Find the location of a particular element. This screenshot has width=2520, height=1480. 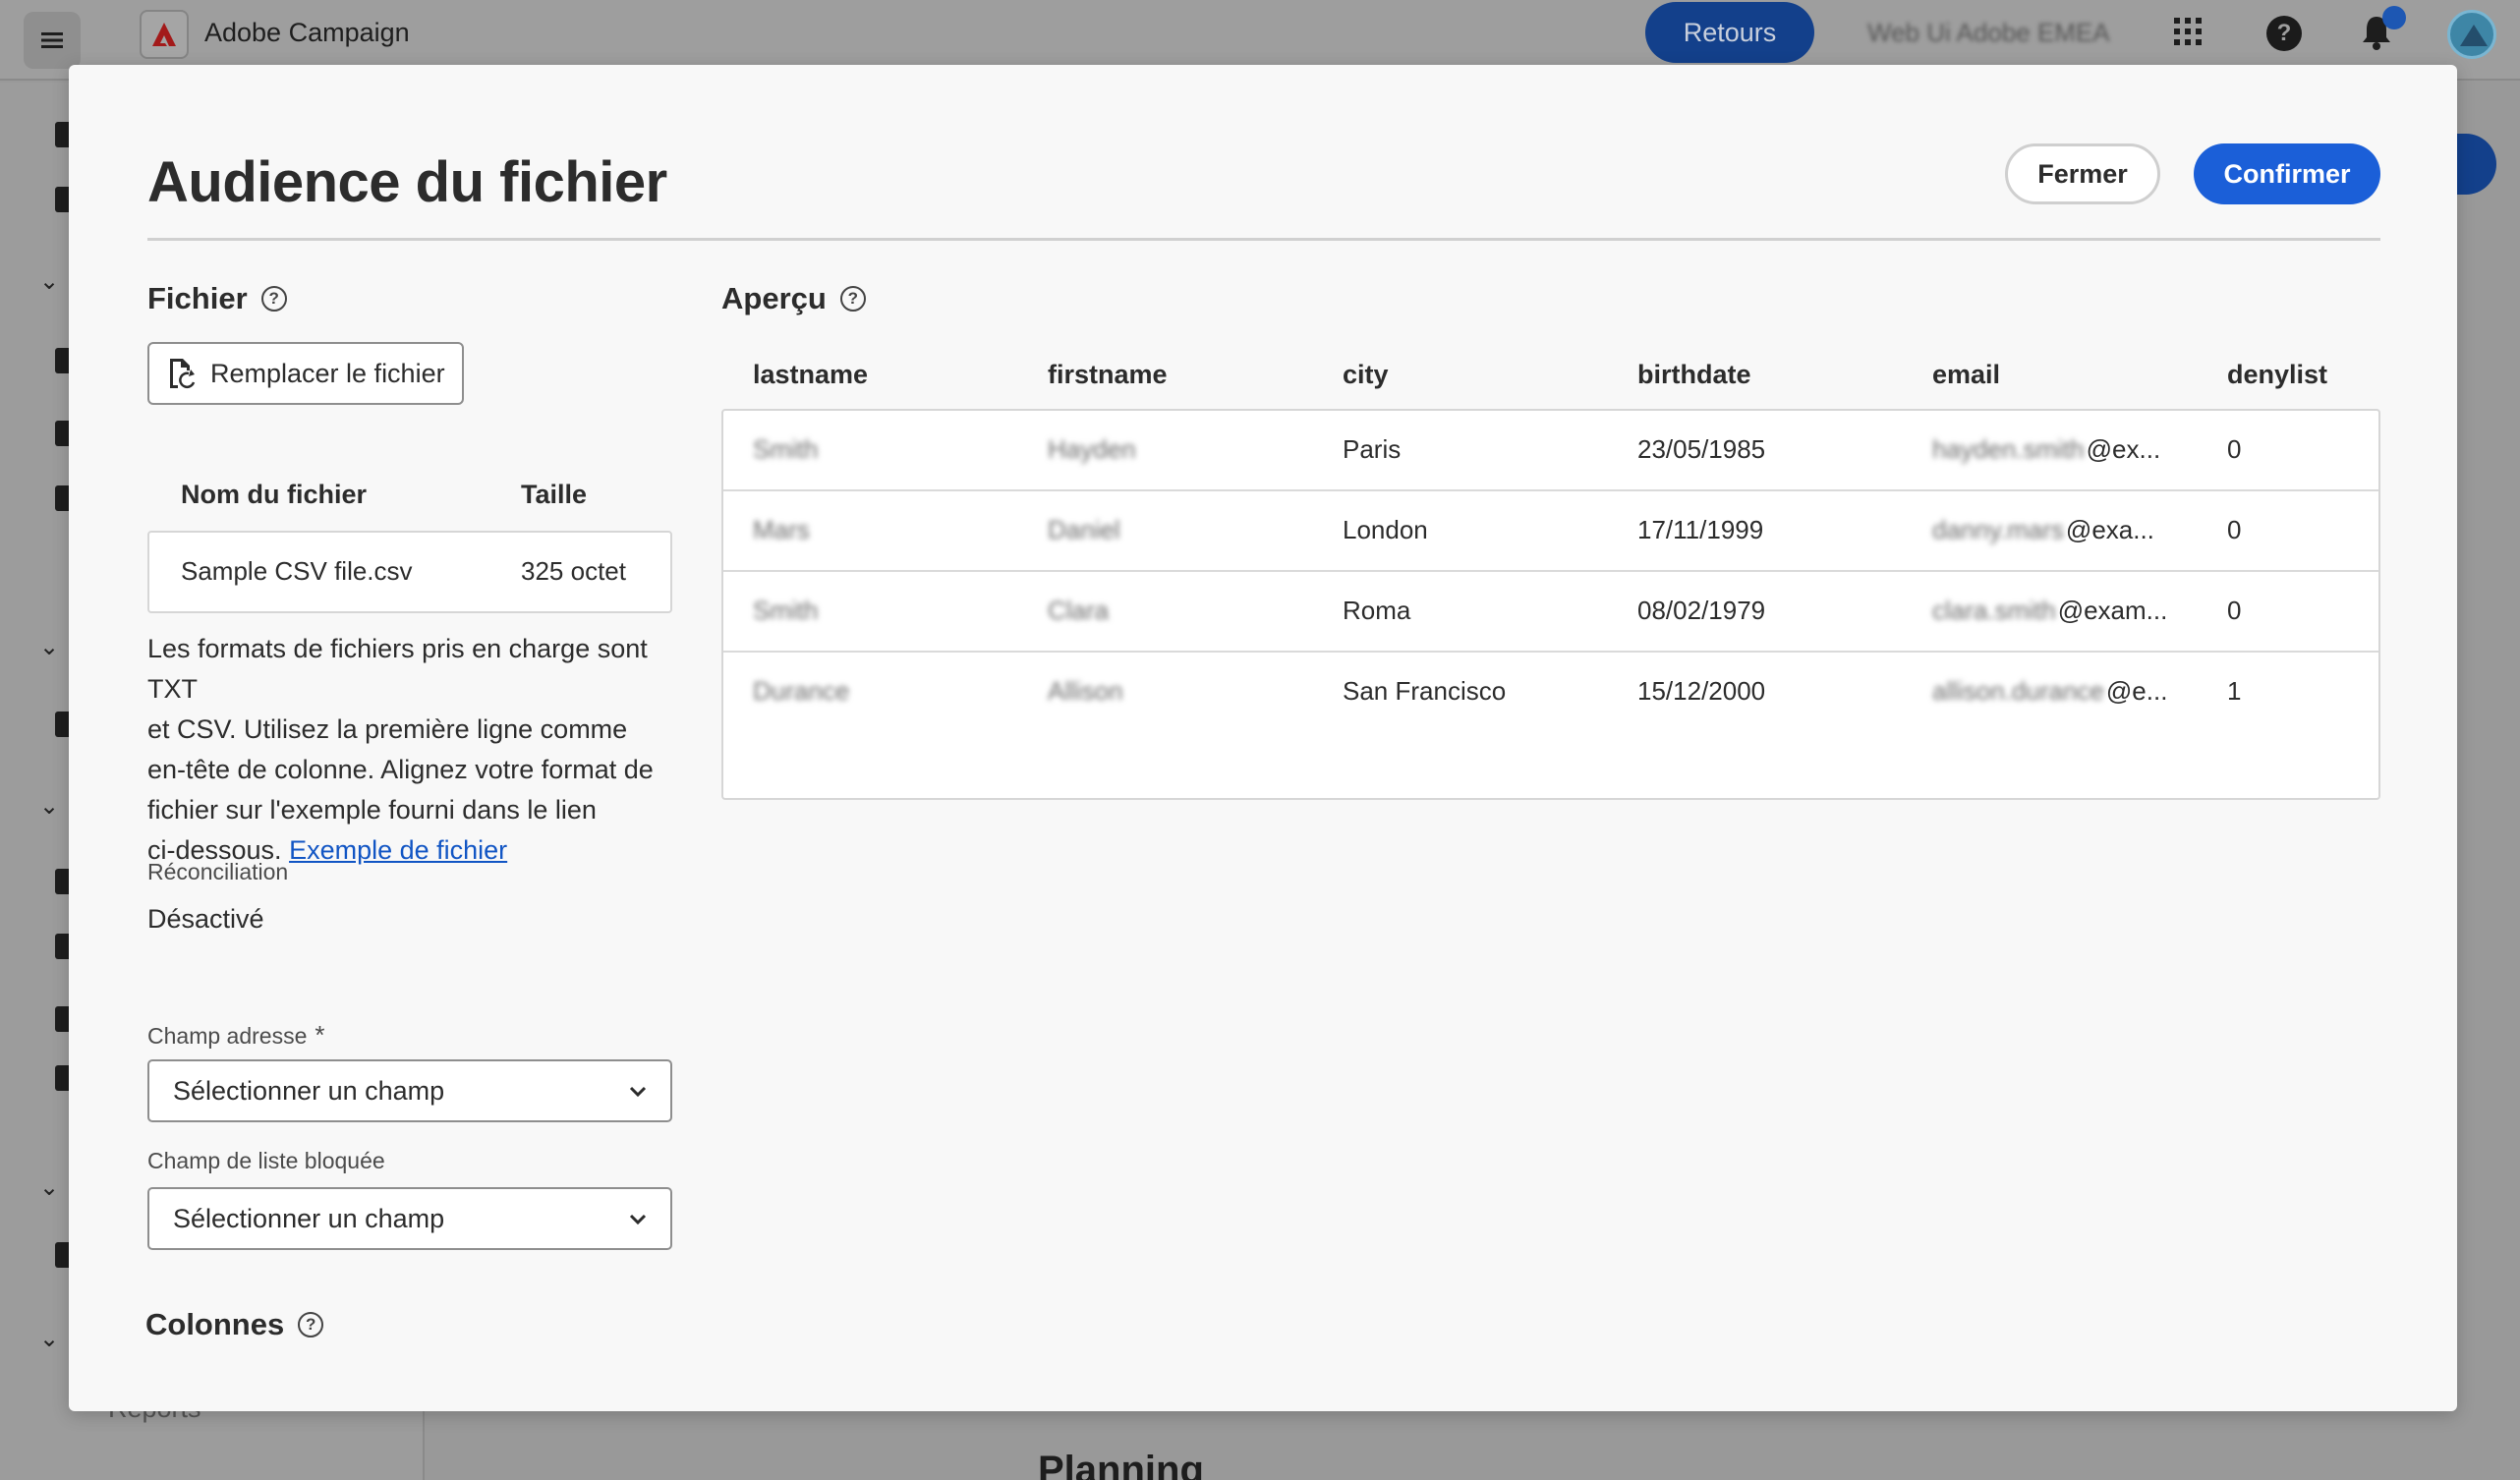

adobe-logo-icon is located at coordinates (164, 34).